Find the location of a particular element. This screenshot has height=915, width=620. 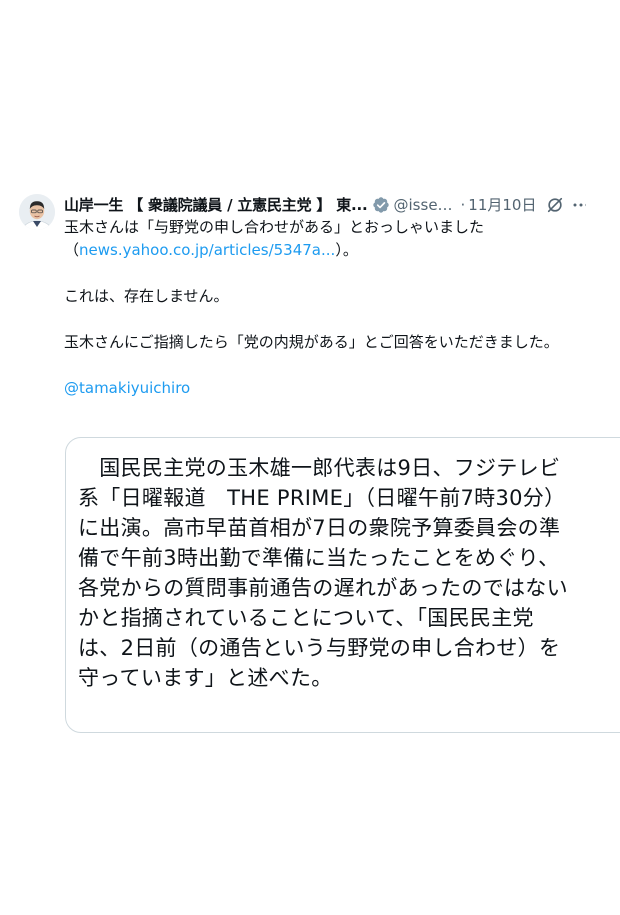

quote-line: 国民民主党の玉木雄一郎代表は9日、フジテレビ is located at coordinates (319, 468).